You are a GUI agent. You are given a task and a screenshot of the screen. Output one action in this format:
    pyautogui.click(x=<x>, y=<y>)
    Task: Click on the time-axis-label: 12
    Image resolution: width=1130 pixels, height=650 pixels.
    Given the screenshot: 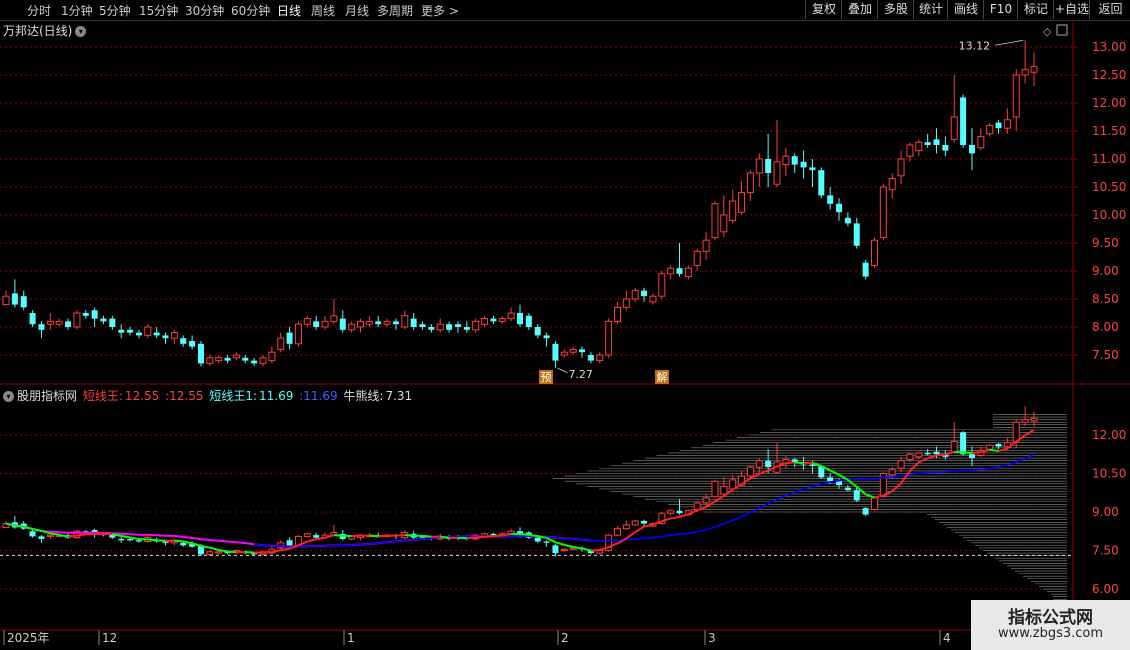 What is the action you would take?
    pyautogui.click(x=109, y=638)
    